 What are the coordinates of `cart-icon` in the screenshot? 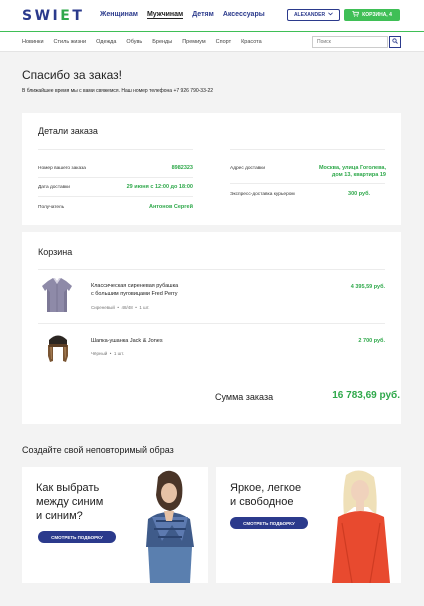 It's located at (356, 15).